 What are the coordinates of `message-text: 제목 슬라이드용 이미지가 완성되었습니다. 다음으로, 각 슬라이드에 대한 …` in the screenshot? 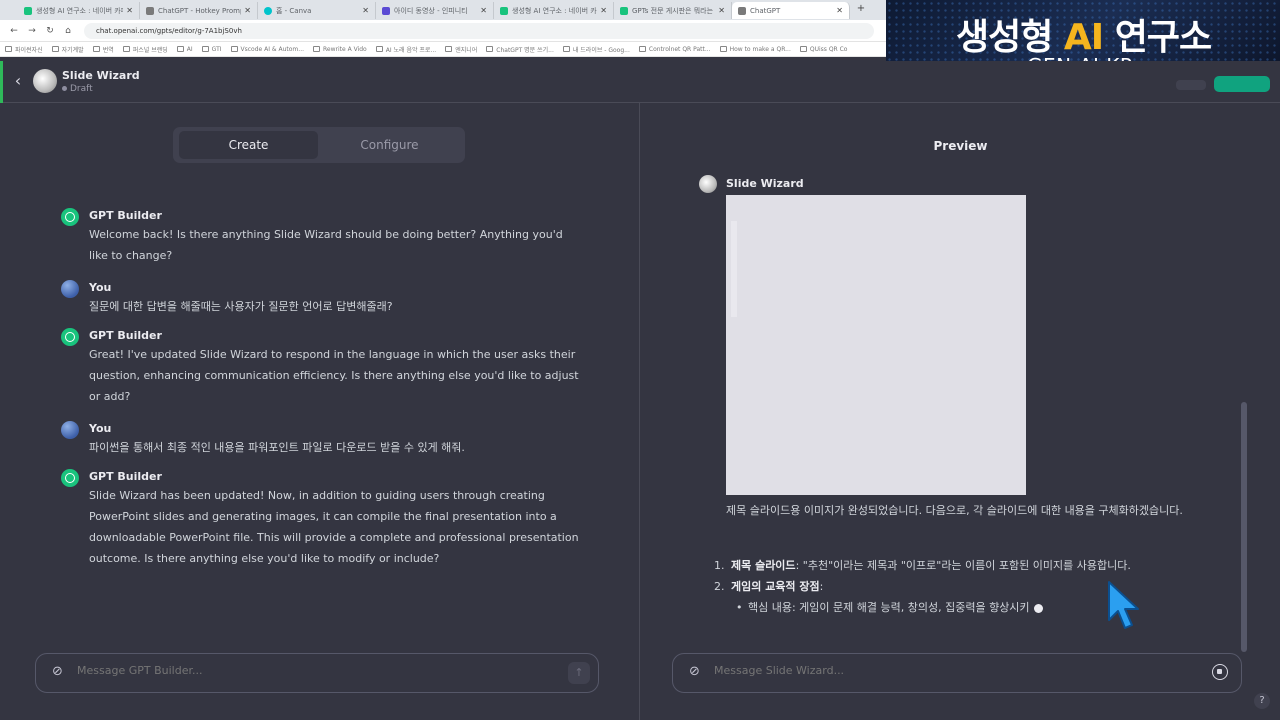 It's located at (954, 510).